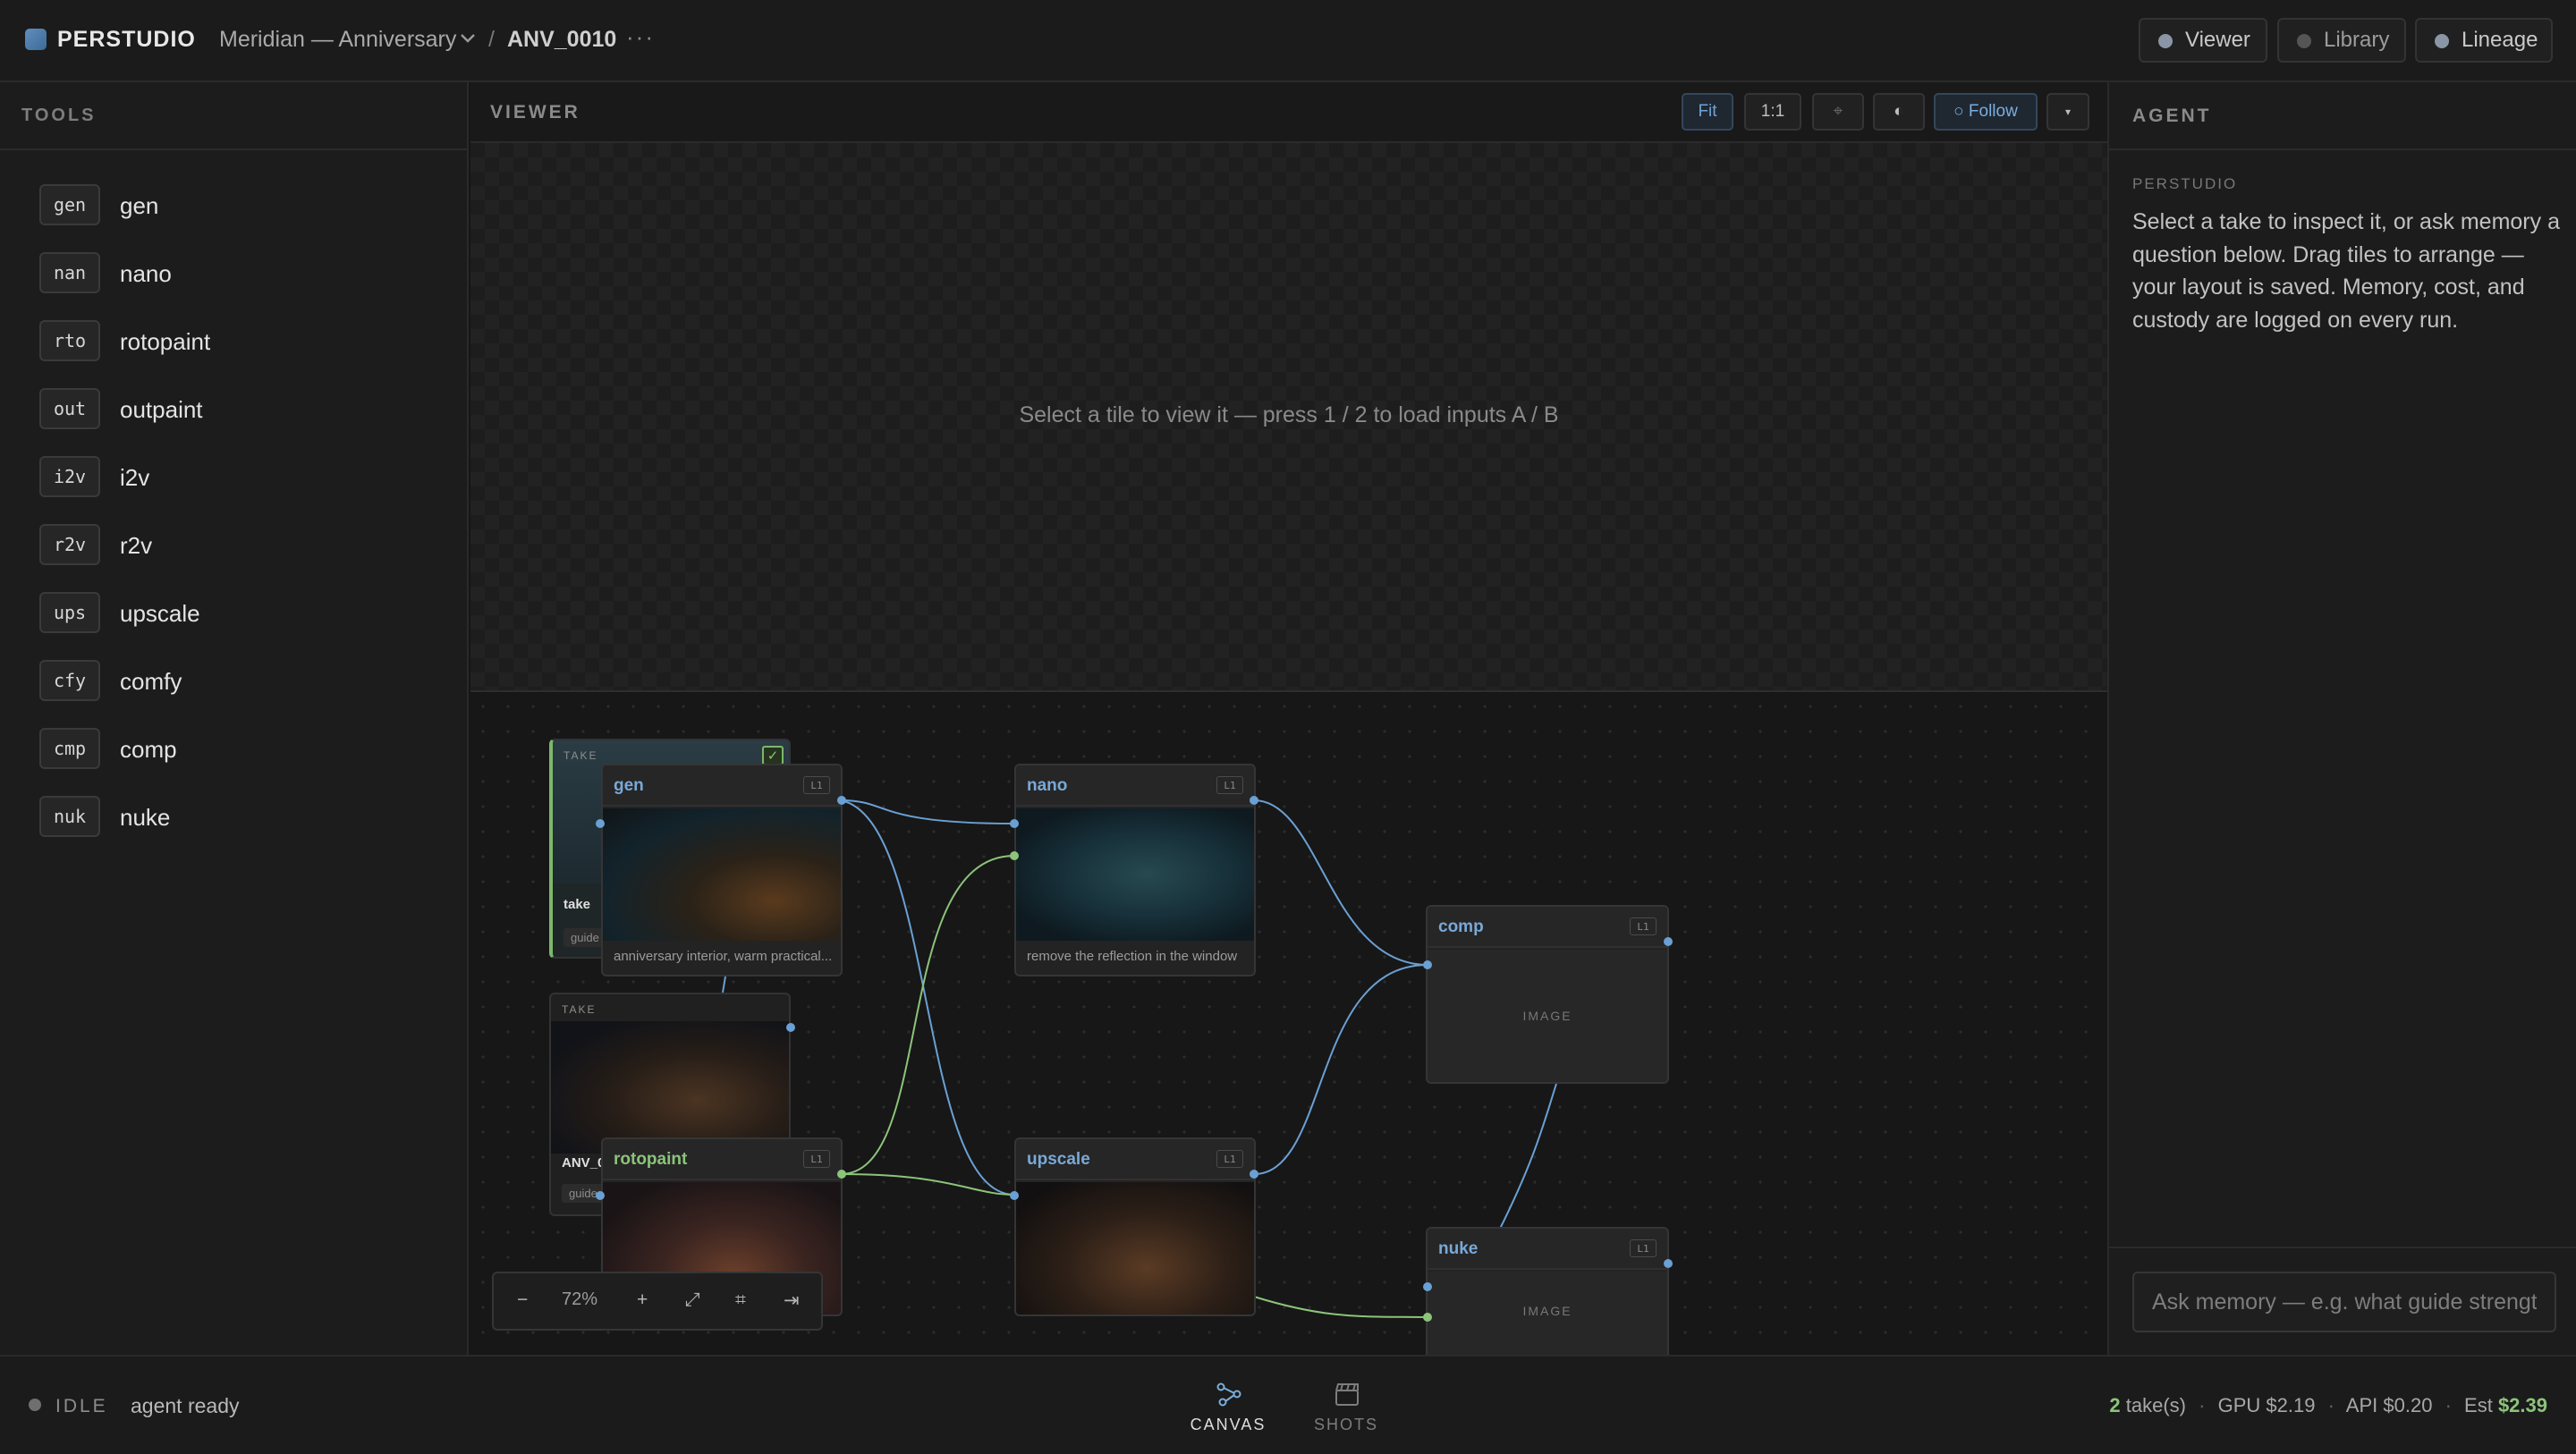  I want to click on node-comp: comp L1 IMAGE, so click(1547, 995).